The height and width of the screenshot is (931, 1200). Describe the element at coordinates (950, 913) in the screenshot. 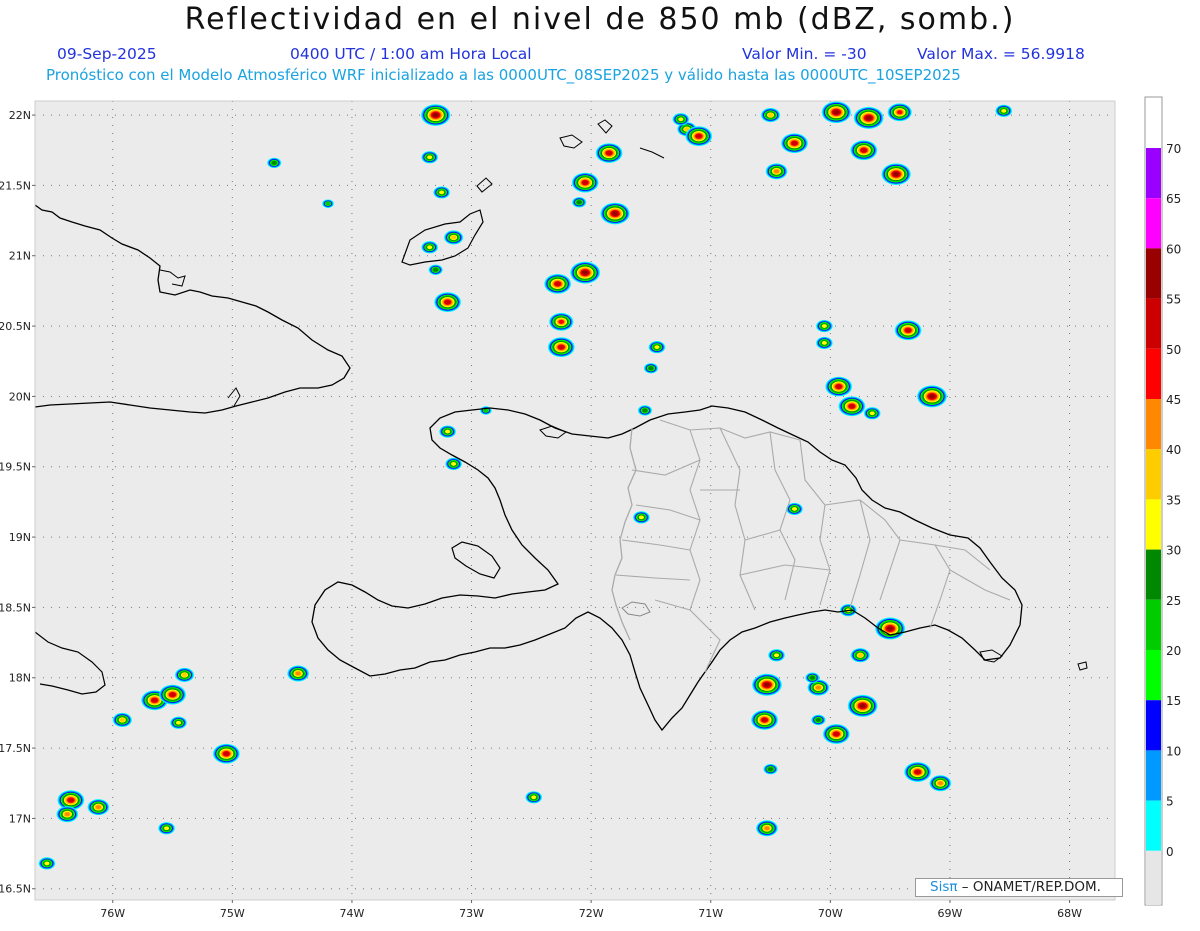

I see `lon-tick-label: 69W` at that location.